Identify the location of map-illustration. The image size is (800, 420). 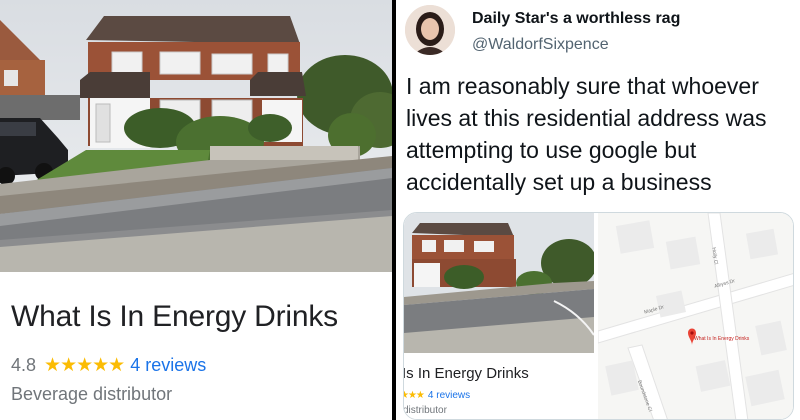
(695, 316).